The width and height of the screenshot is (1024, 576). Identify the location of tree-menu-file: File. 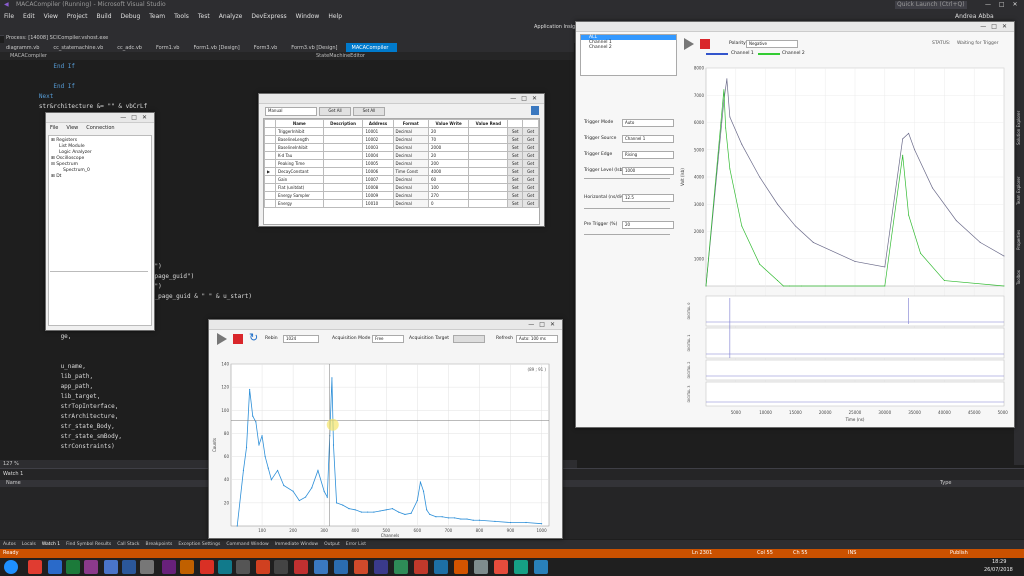
(54, 128).